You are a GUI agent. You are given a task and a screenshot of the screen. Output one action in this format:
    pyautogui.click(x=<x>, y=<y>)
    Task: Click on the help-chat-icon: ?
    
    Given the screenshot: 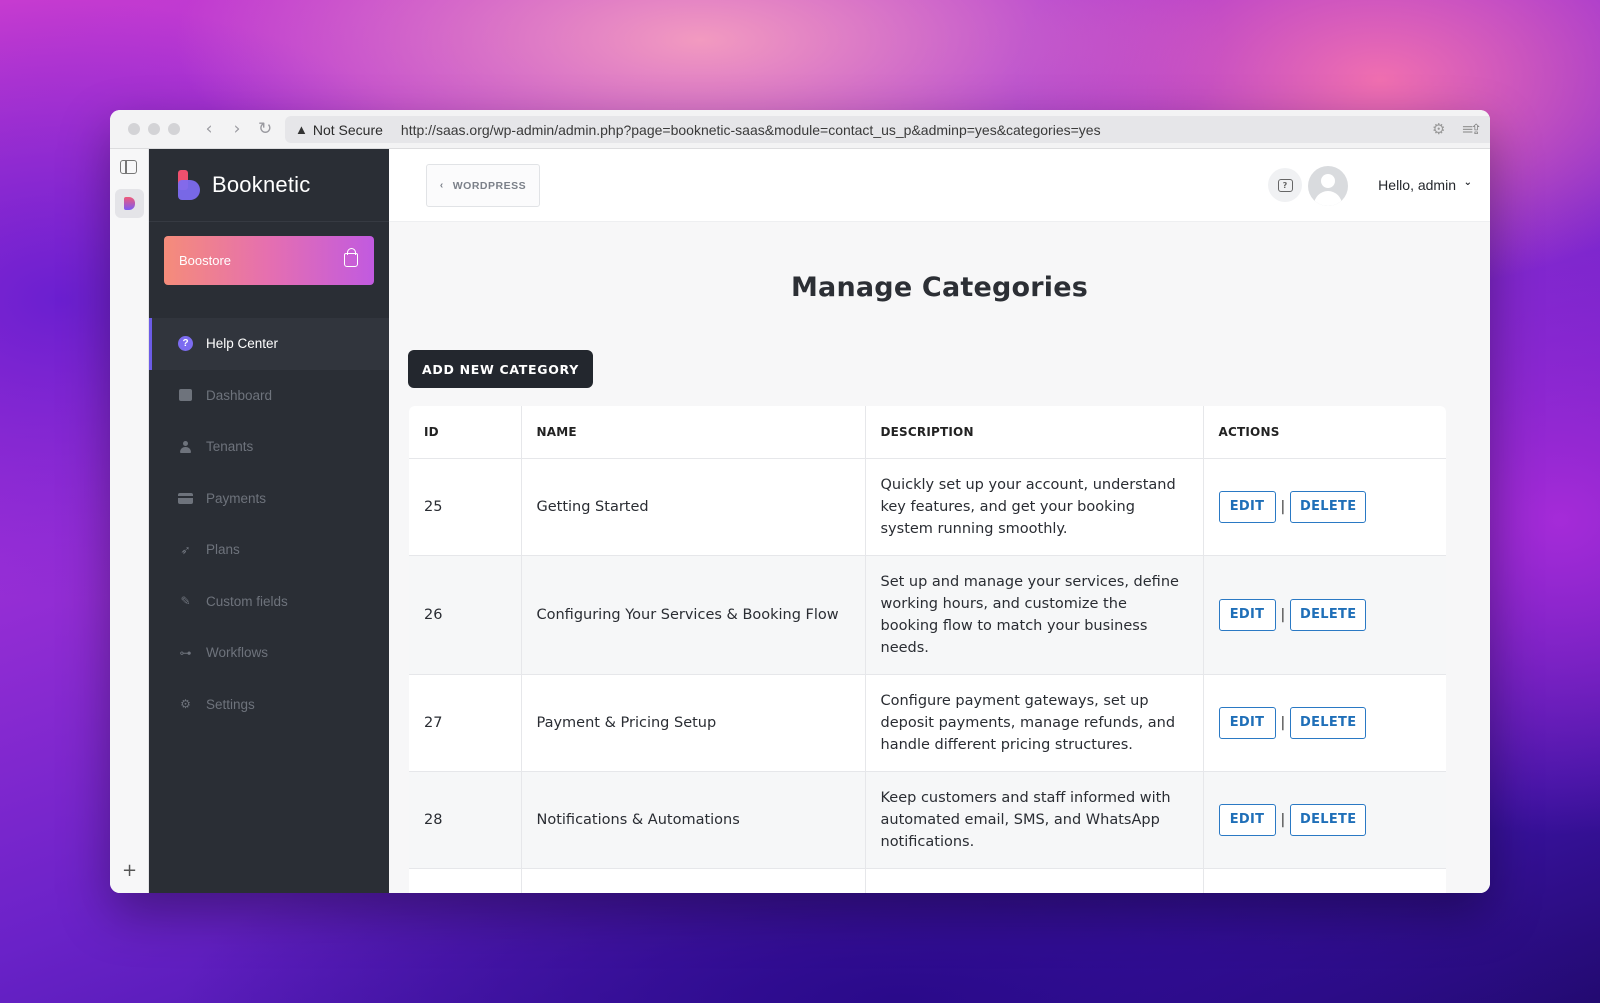 What is the action you would take?
    pyautogui.click(x=1285, y=185)
    